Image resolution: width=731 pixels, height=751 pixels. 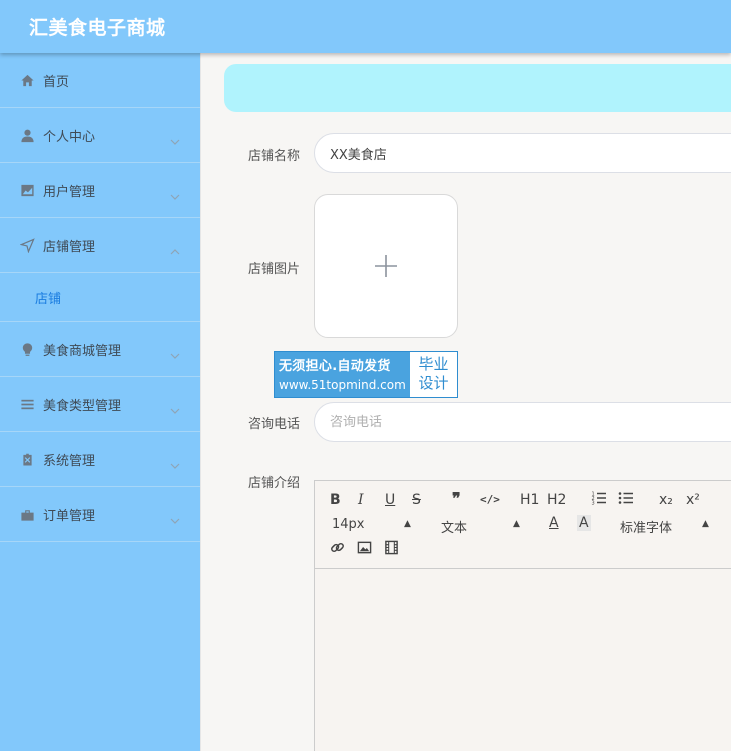 I want to click on ordered-list-button: 123, so click(x=599, y=500).